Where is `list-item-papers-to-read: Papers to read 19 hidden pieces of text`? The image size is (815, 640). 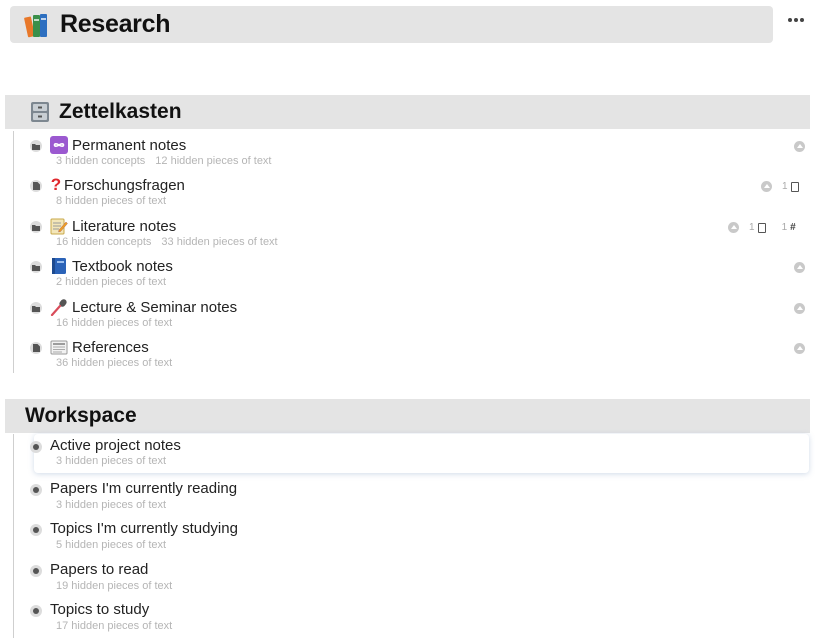 list-item-papers-to-read: Papers to read 19 hidden pieces of text is located at coordinates (420, 580).